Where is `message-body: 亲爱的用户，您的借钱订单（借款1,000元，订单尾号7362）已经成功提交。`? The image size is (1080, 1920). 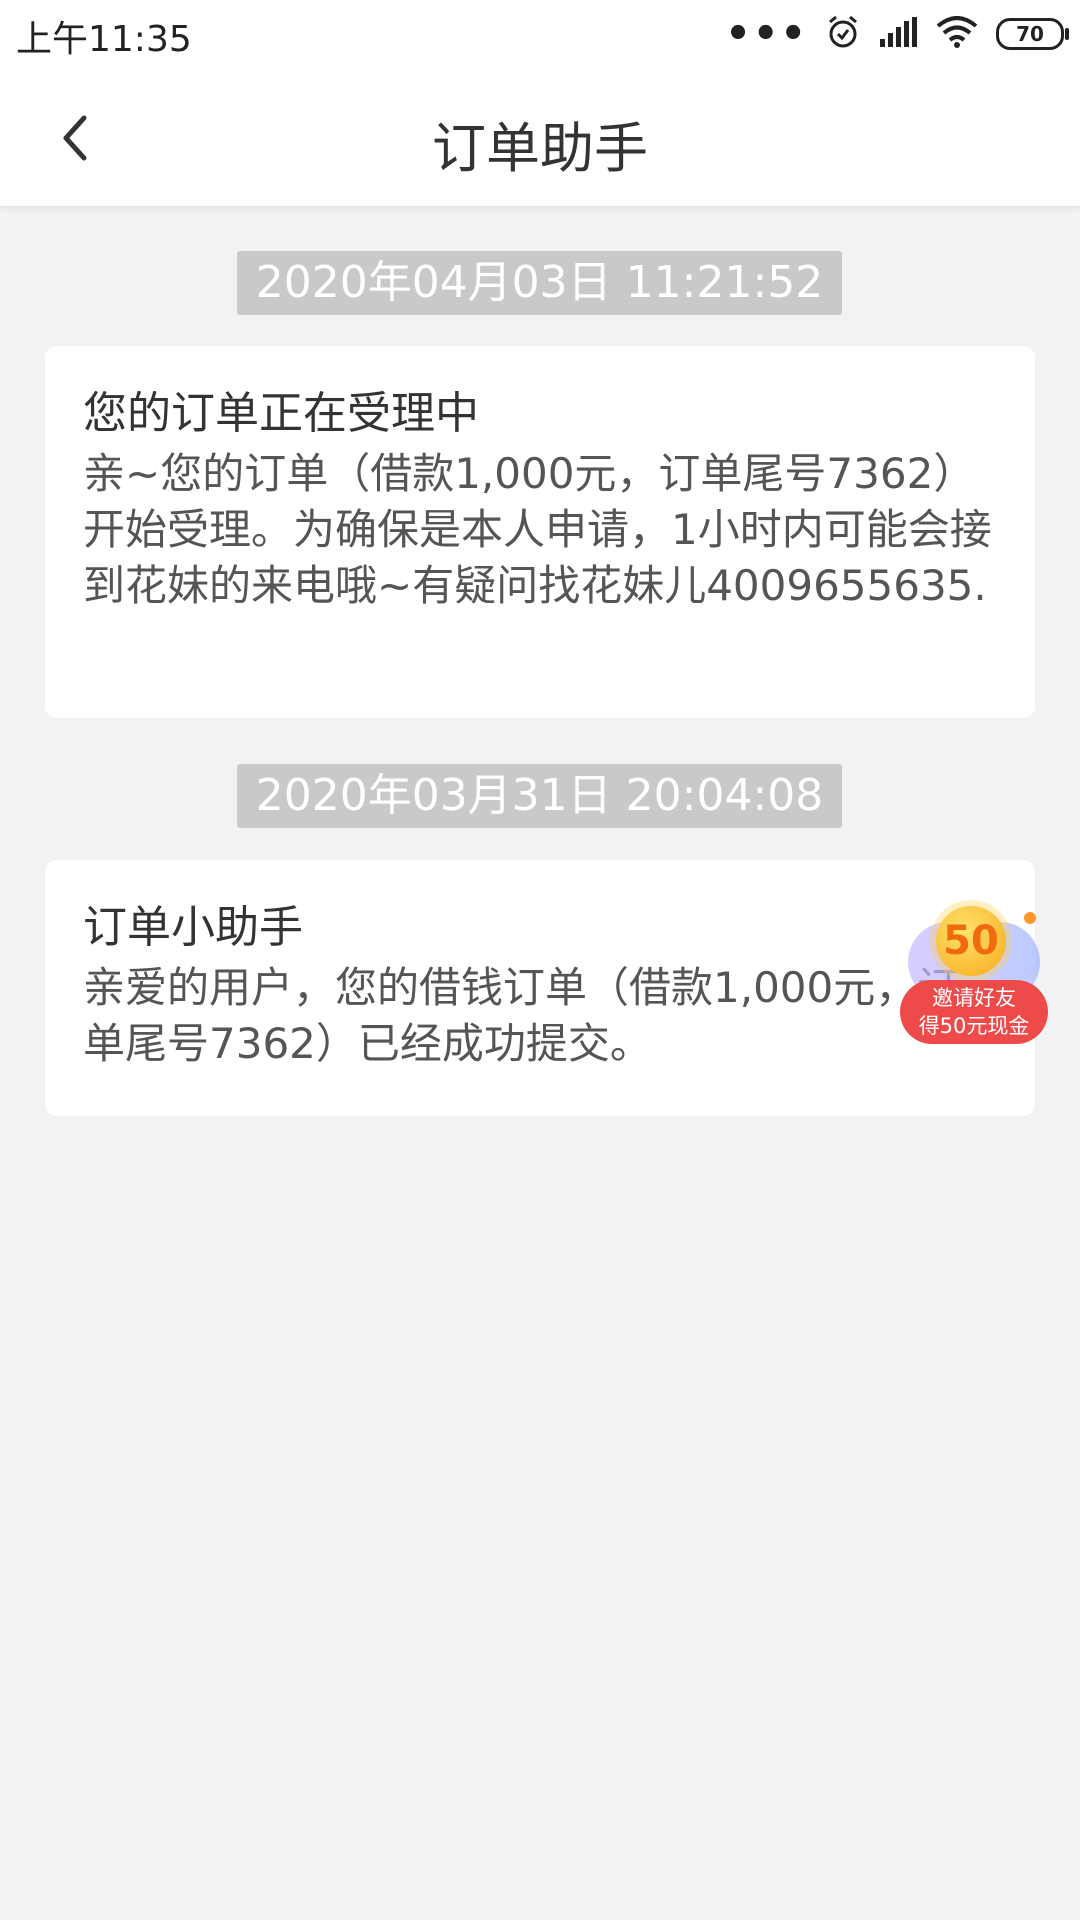 message-body: 亲爱的用户，您的借钱订单（借款1,000元，订单尾号7362）已经成功提交。 is located at coordinates (521, 1015).